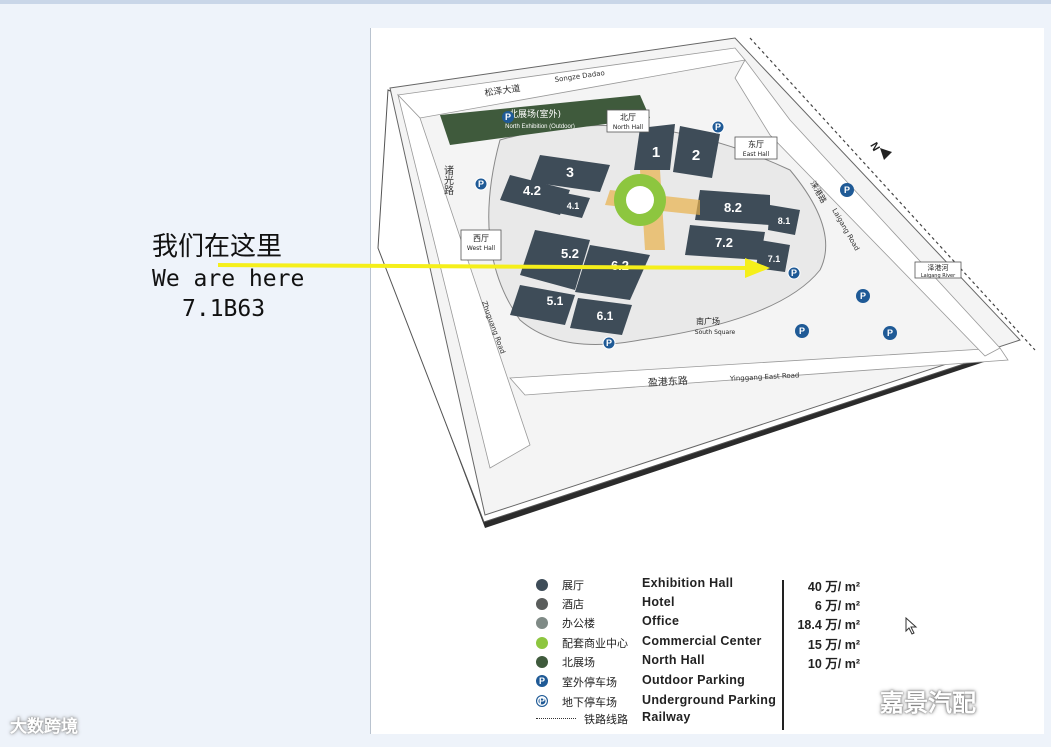 The image size is (1051, 747). What do you see at coordinates (628, 117) in the screenshot?
I see `north-hall-zh: 北厅` at bounding box center [628, 117].